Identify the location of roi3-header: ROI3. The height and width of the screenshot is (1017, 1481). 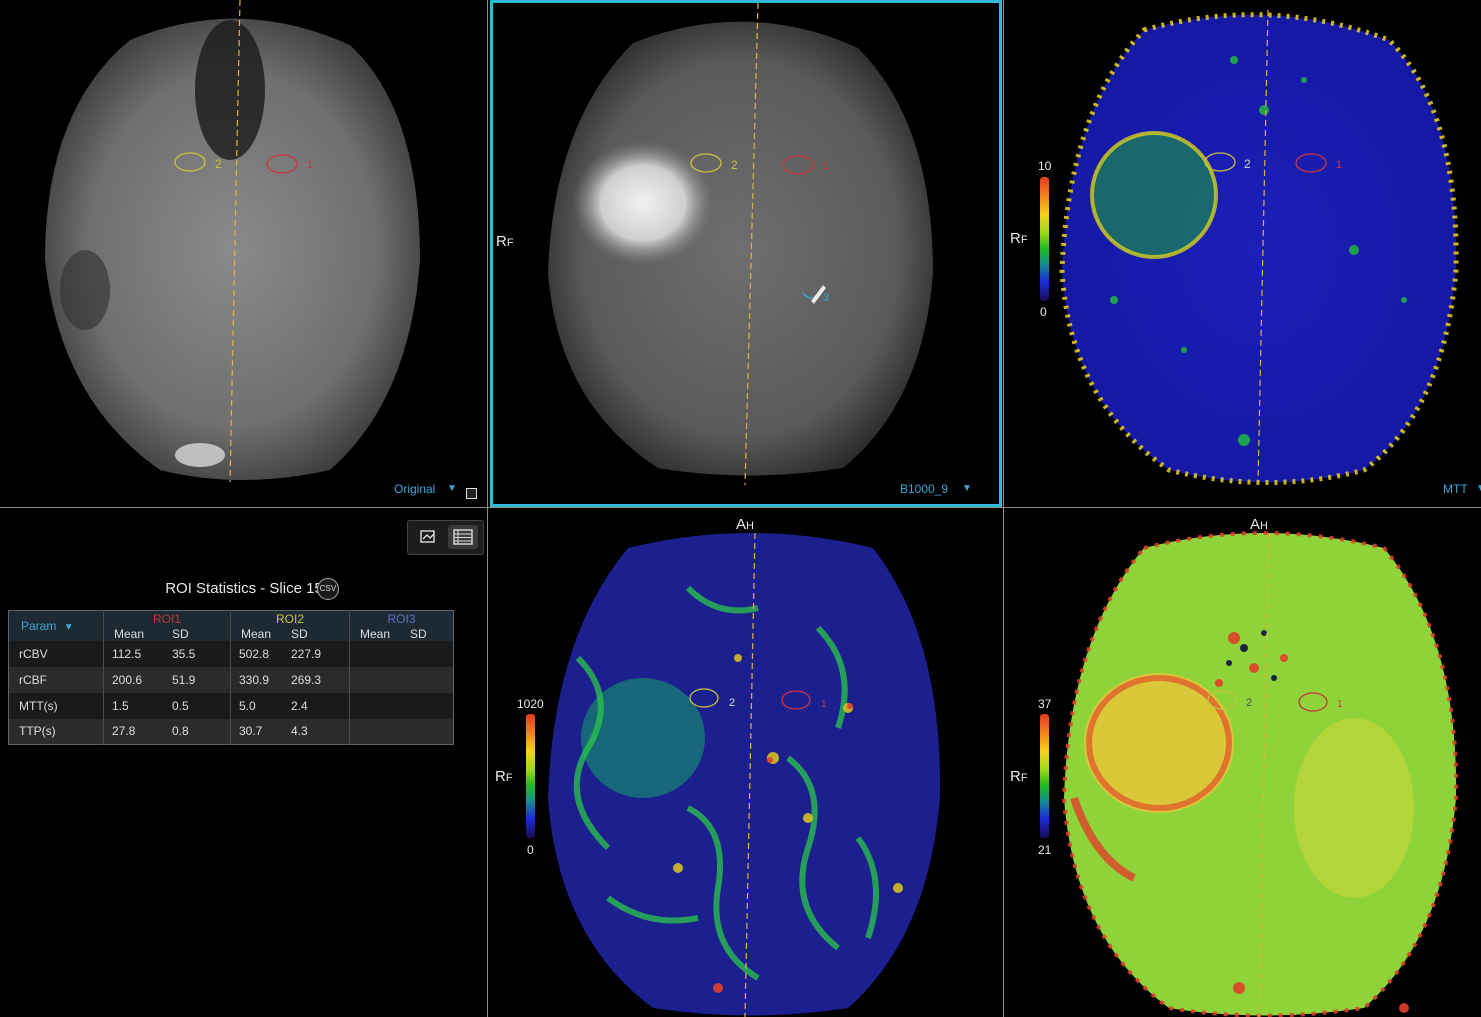
(401, 618).